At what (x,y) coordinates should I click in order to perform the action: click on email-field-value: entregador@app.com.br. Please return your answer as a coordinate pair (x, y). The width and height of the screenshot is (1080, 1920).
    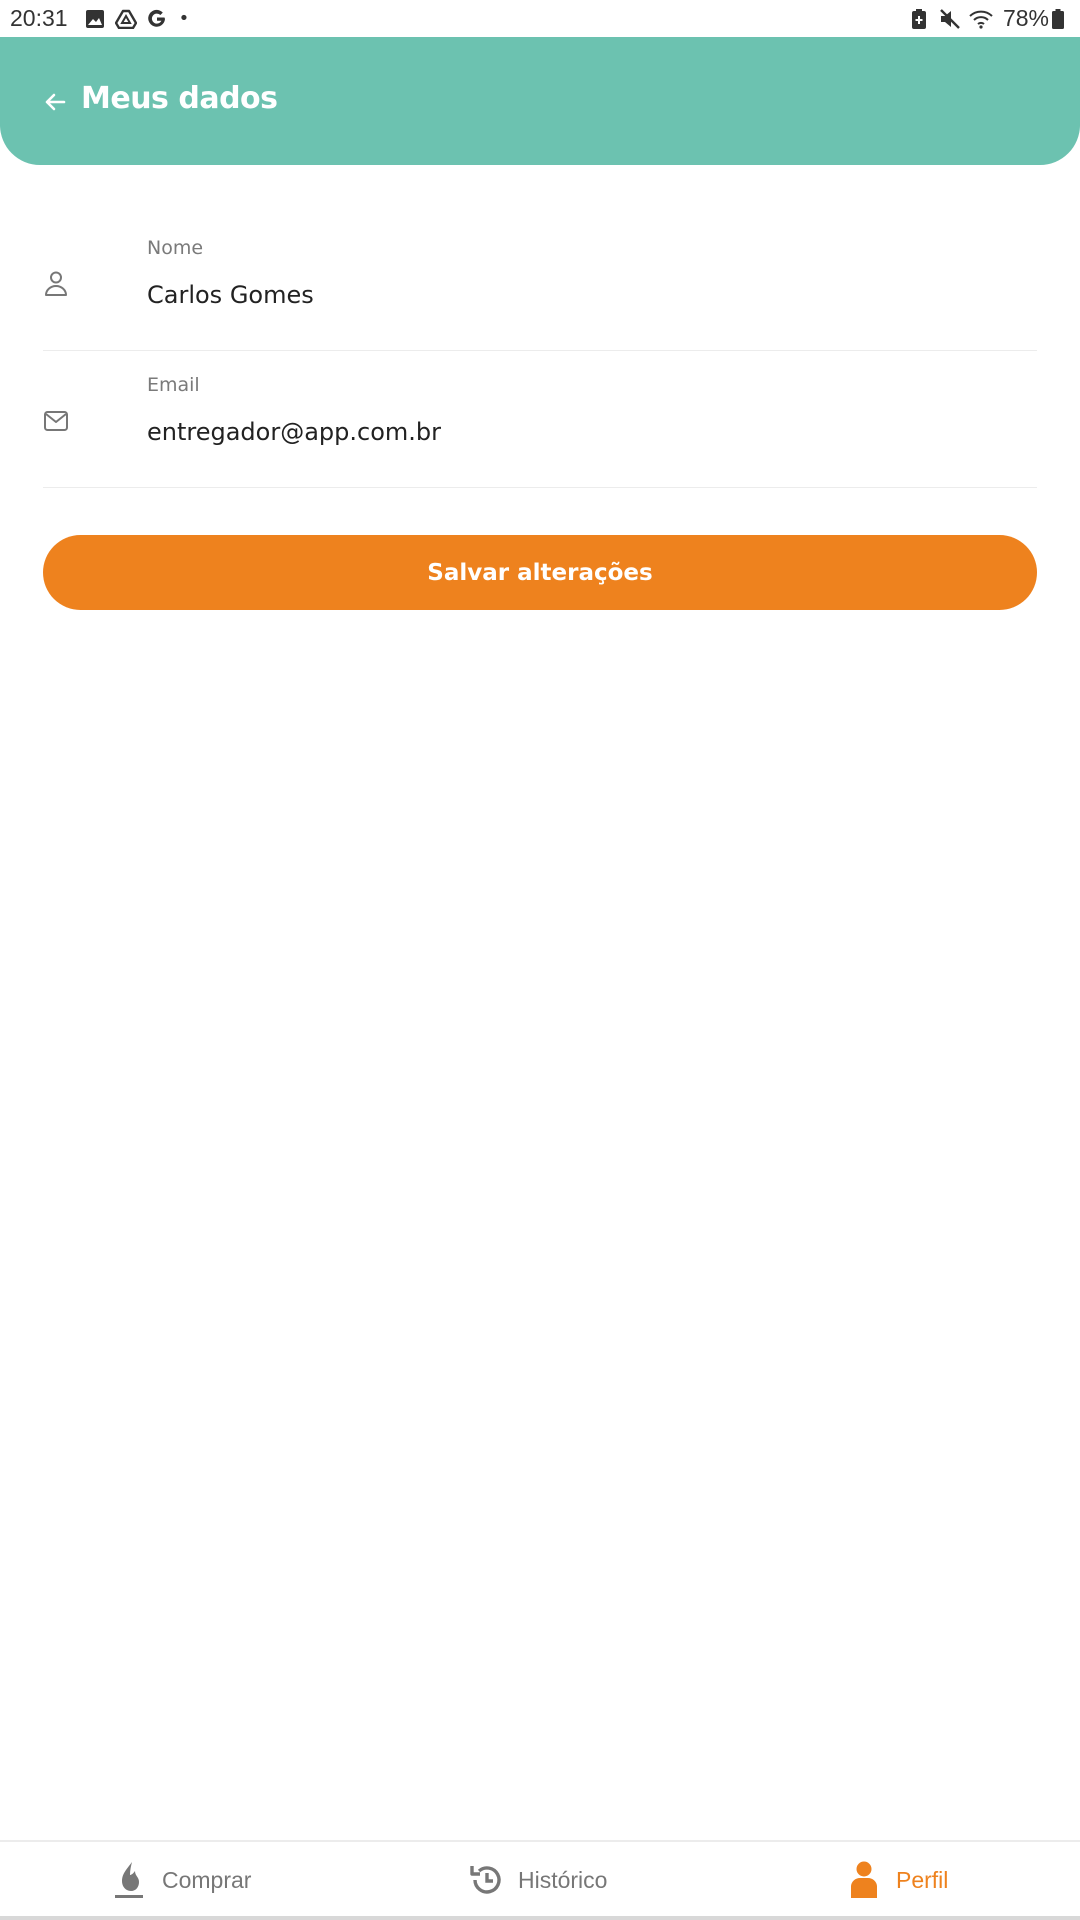
    Looking at the image, I should click on (294, 432).